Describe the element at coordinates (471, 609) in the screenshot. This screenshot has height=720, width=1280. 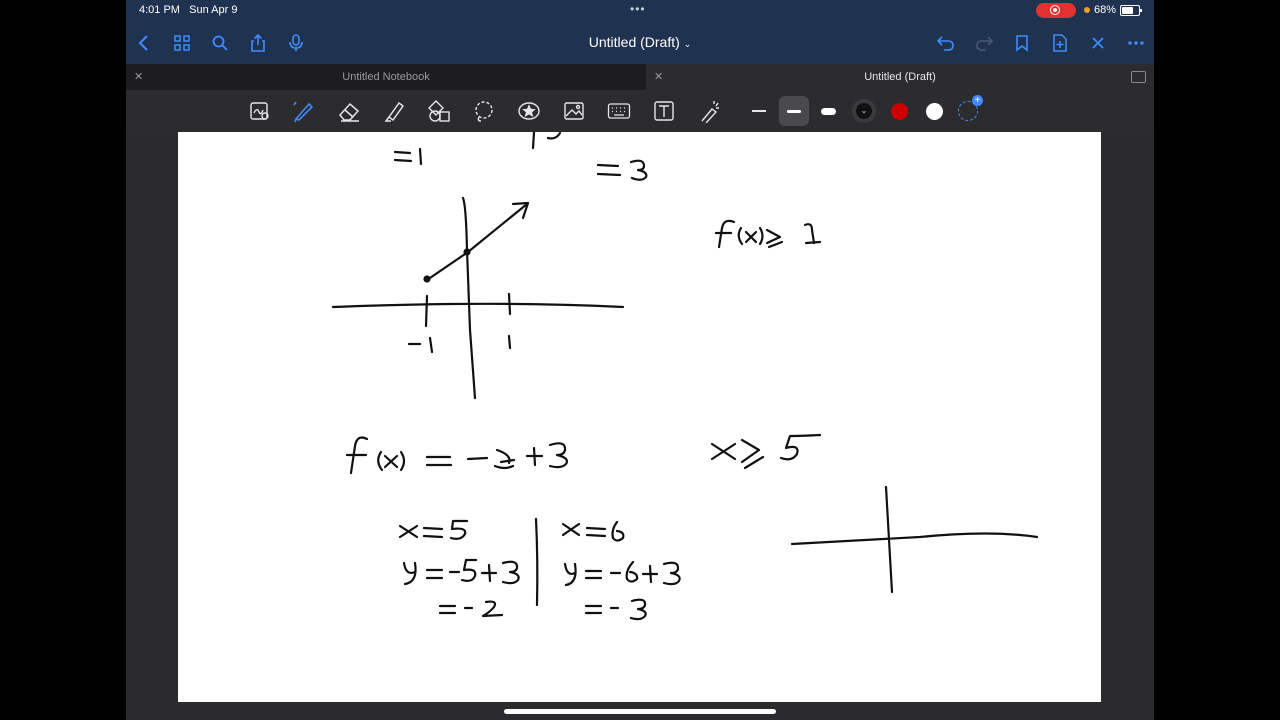
I see `handwritten-equals-neg2` at that location.